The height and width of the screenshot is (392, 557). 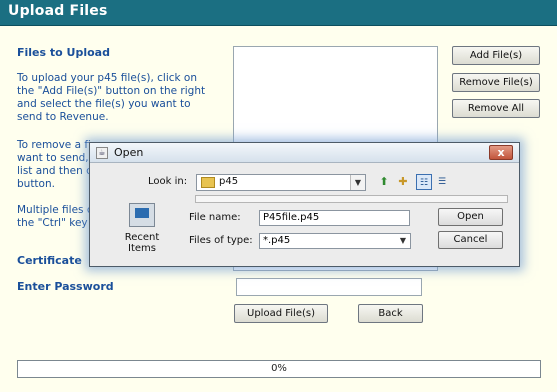 What do you see at coordinates (424, 182) in the screenshot?
I see `list-view-icon: ☷` at bounding box center [424, 182].